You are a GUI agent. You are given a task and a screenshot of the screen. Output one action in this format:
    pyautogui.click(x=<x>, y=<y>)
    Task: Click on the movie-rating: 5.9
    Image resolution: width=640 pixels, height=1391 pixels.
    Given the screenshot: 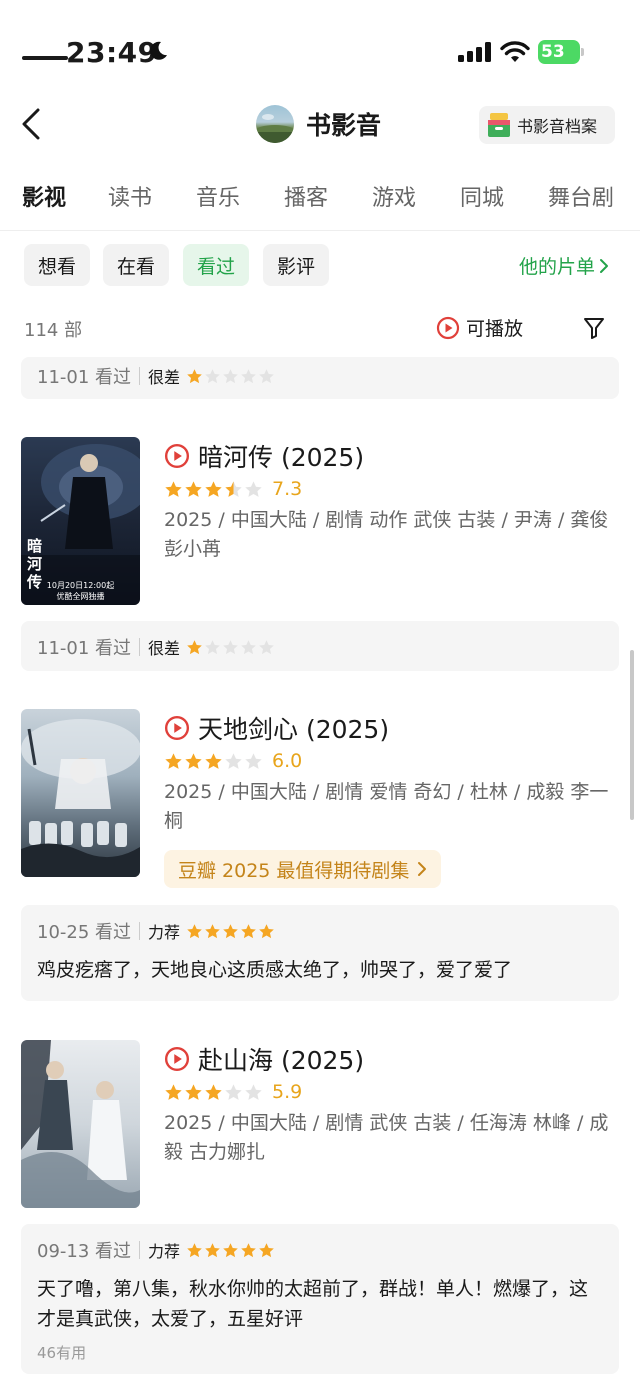 What is the action you would take?
    pyautogui.click(x=233, y=1092)
    